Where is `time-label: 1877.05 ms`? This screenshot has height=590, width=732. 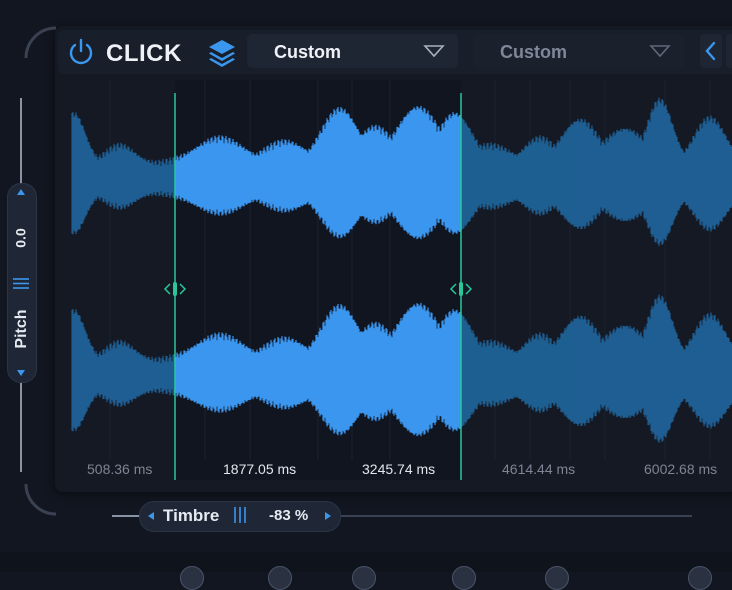
time-label: 1877.05 ms is located at coordinates (260, 469).